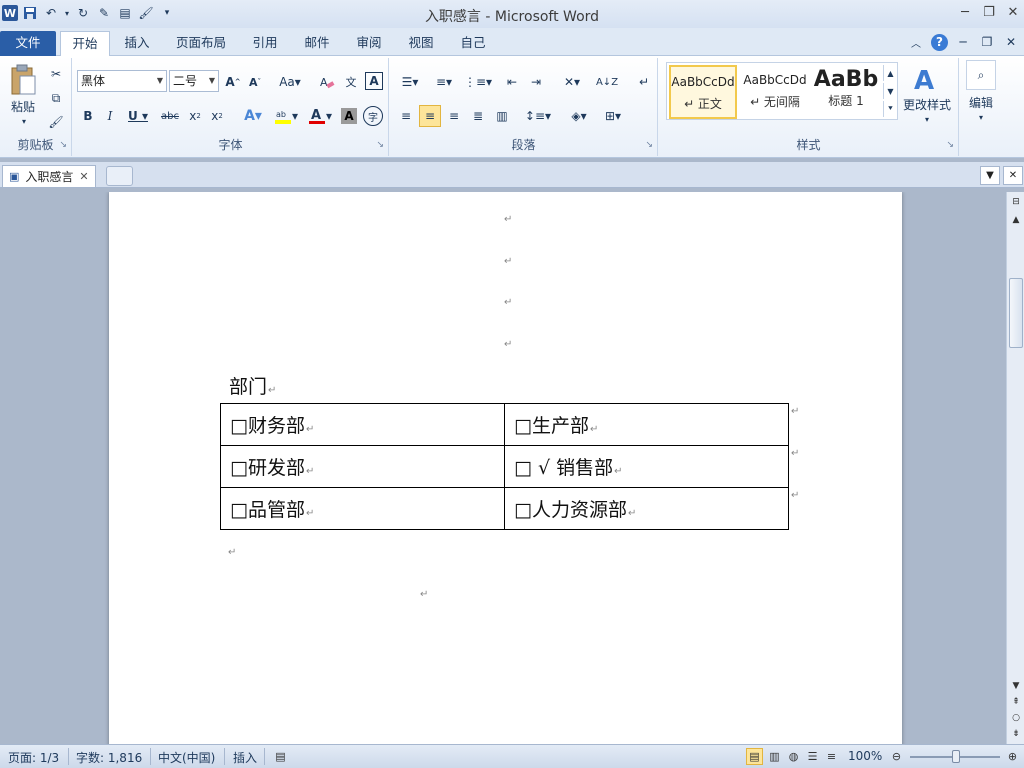 The height and width of the screenshot is (768, 1024). What do you see at coordinates (255, 82) in the screenshot?
I see `shrink-font-icon: Aˇ` at bounding box center [255, 82].